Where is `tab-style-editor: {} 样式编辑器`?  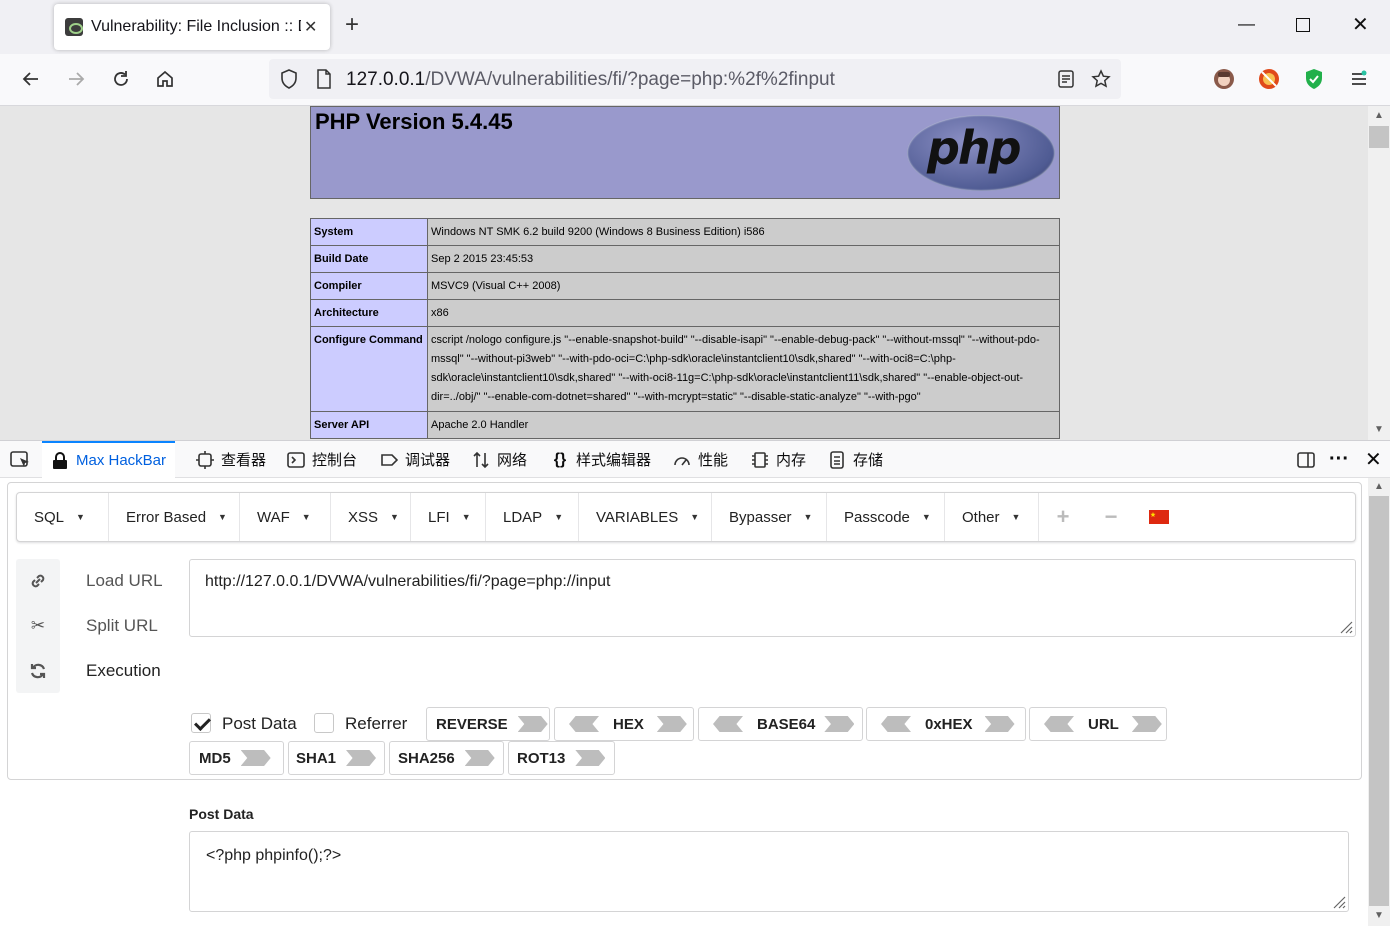 tab-style-editor: {} 样式编辑器 is located at coordinates (601, 459).